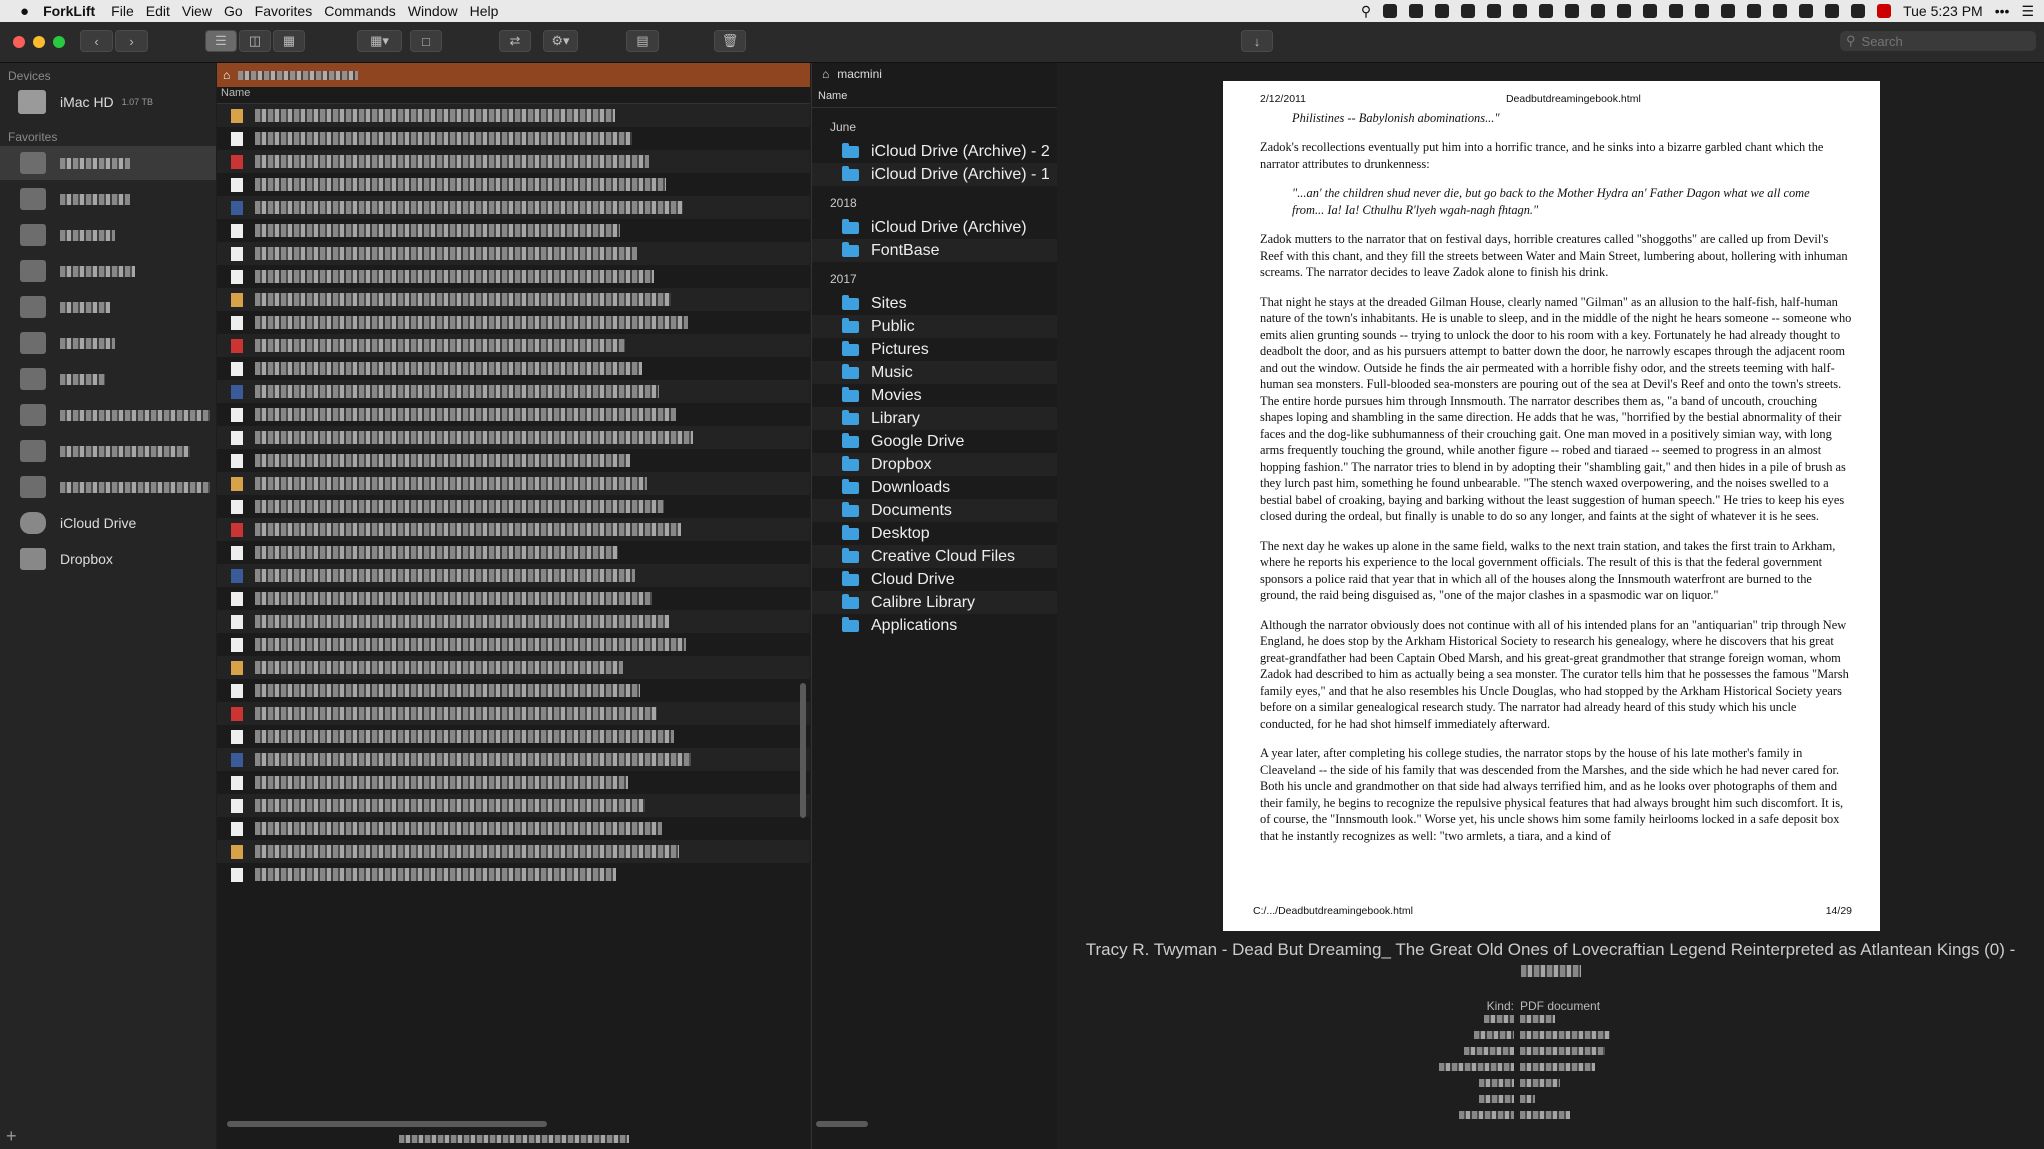 The image size is (2044, 1149). What do you see at coordinates (379, 41) in the screenshot?
I see `arrange-button: ▦▾` at bounding box center [379, 41].